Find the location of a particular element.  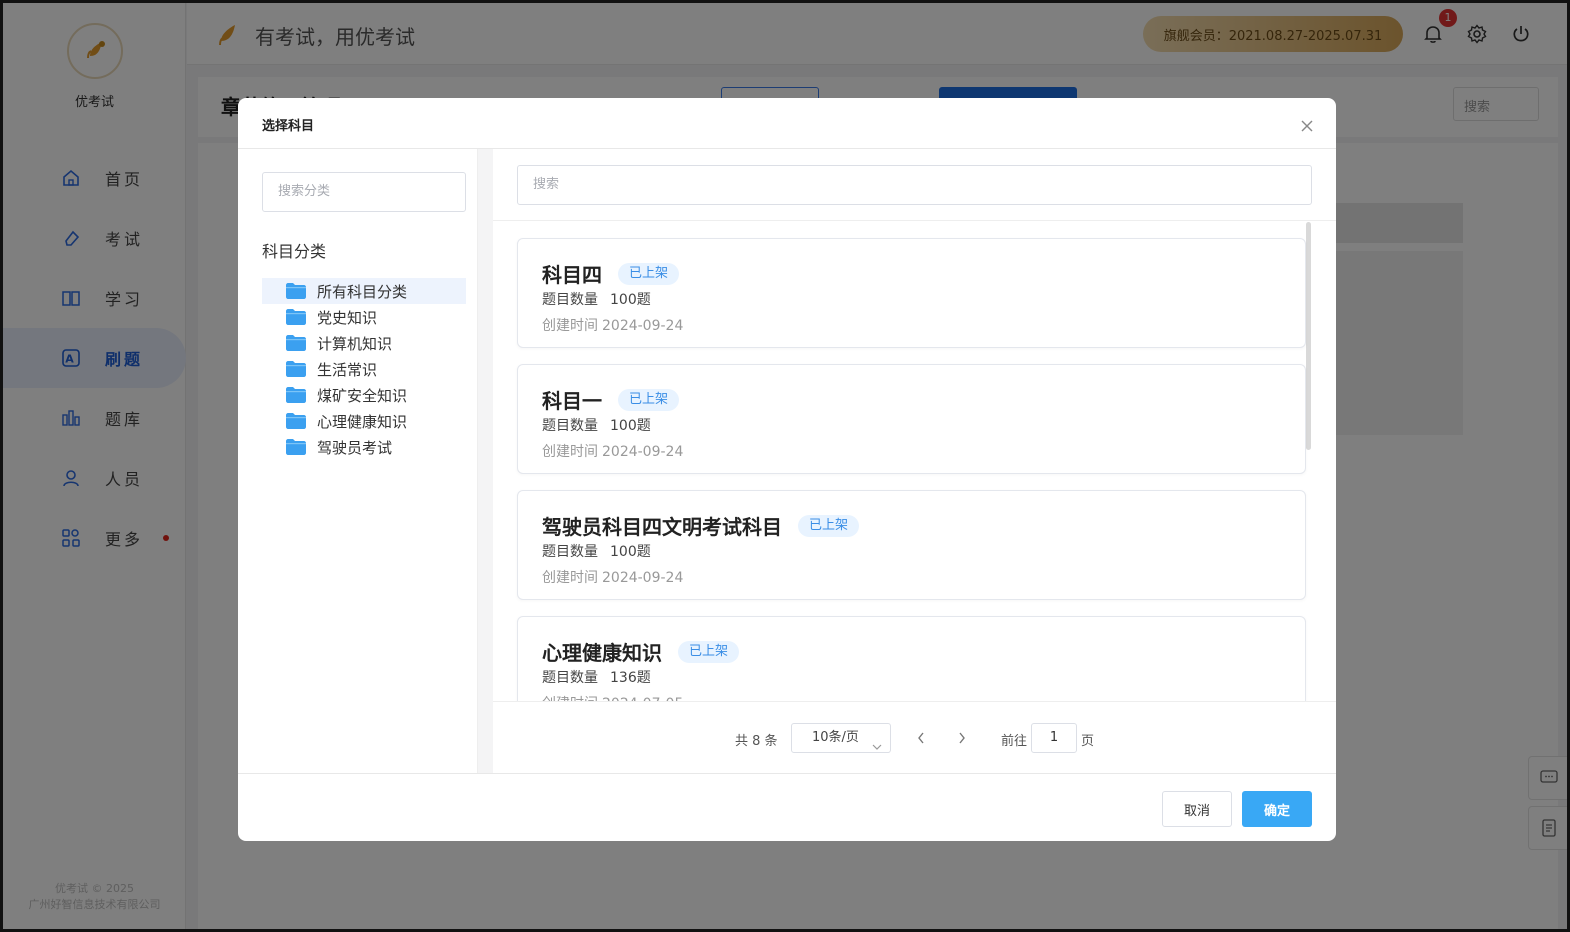

category-label: 煤矿安全知识 is located at coordinates (362, 395).